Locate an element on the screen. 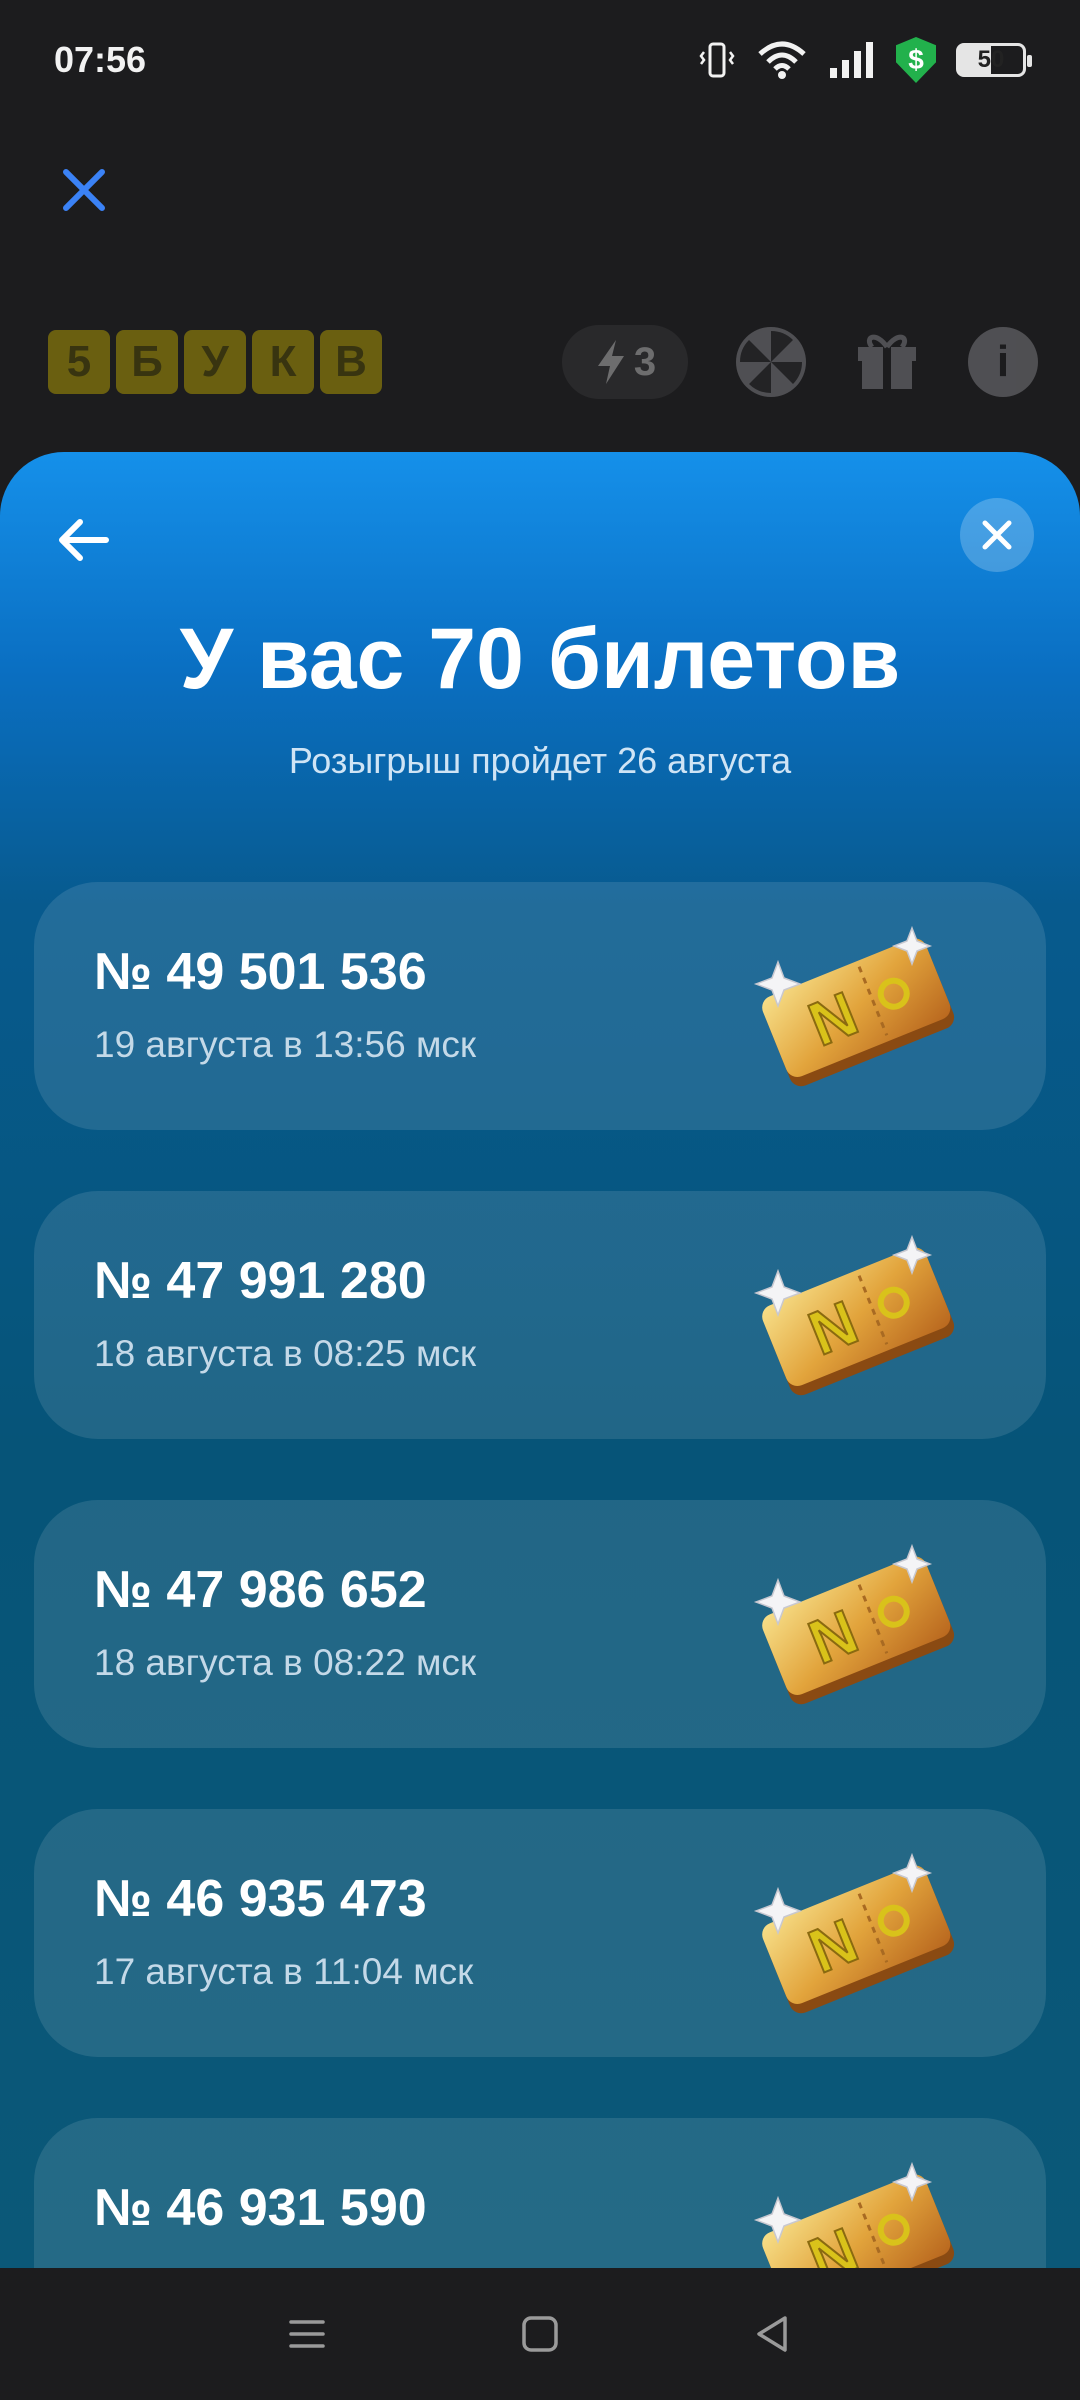 The width and height of the screenshot is (1080, 2400). info-button: i is located at coordinates (1003, 362).